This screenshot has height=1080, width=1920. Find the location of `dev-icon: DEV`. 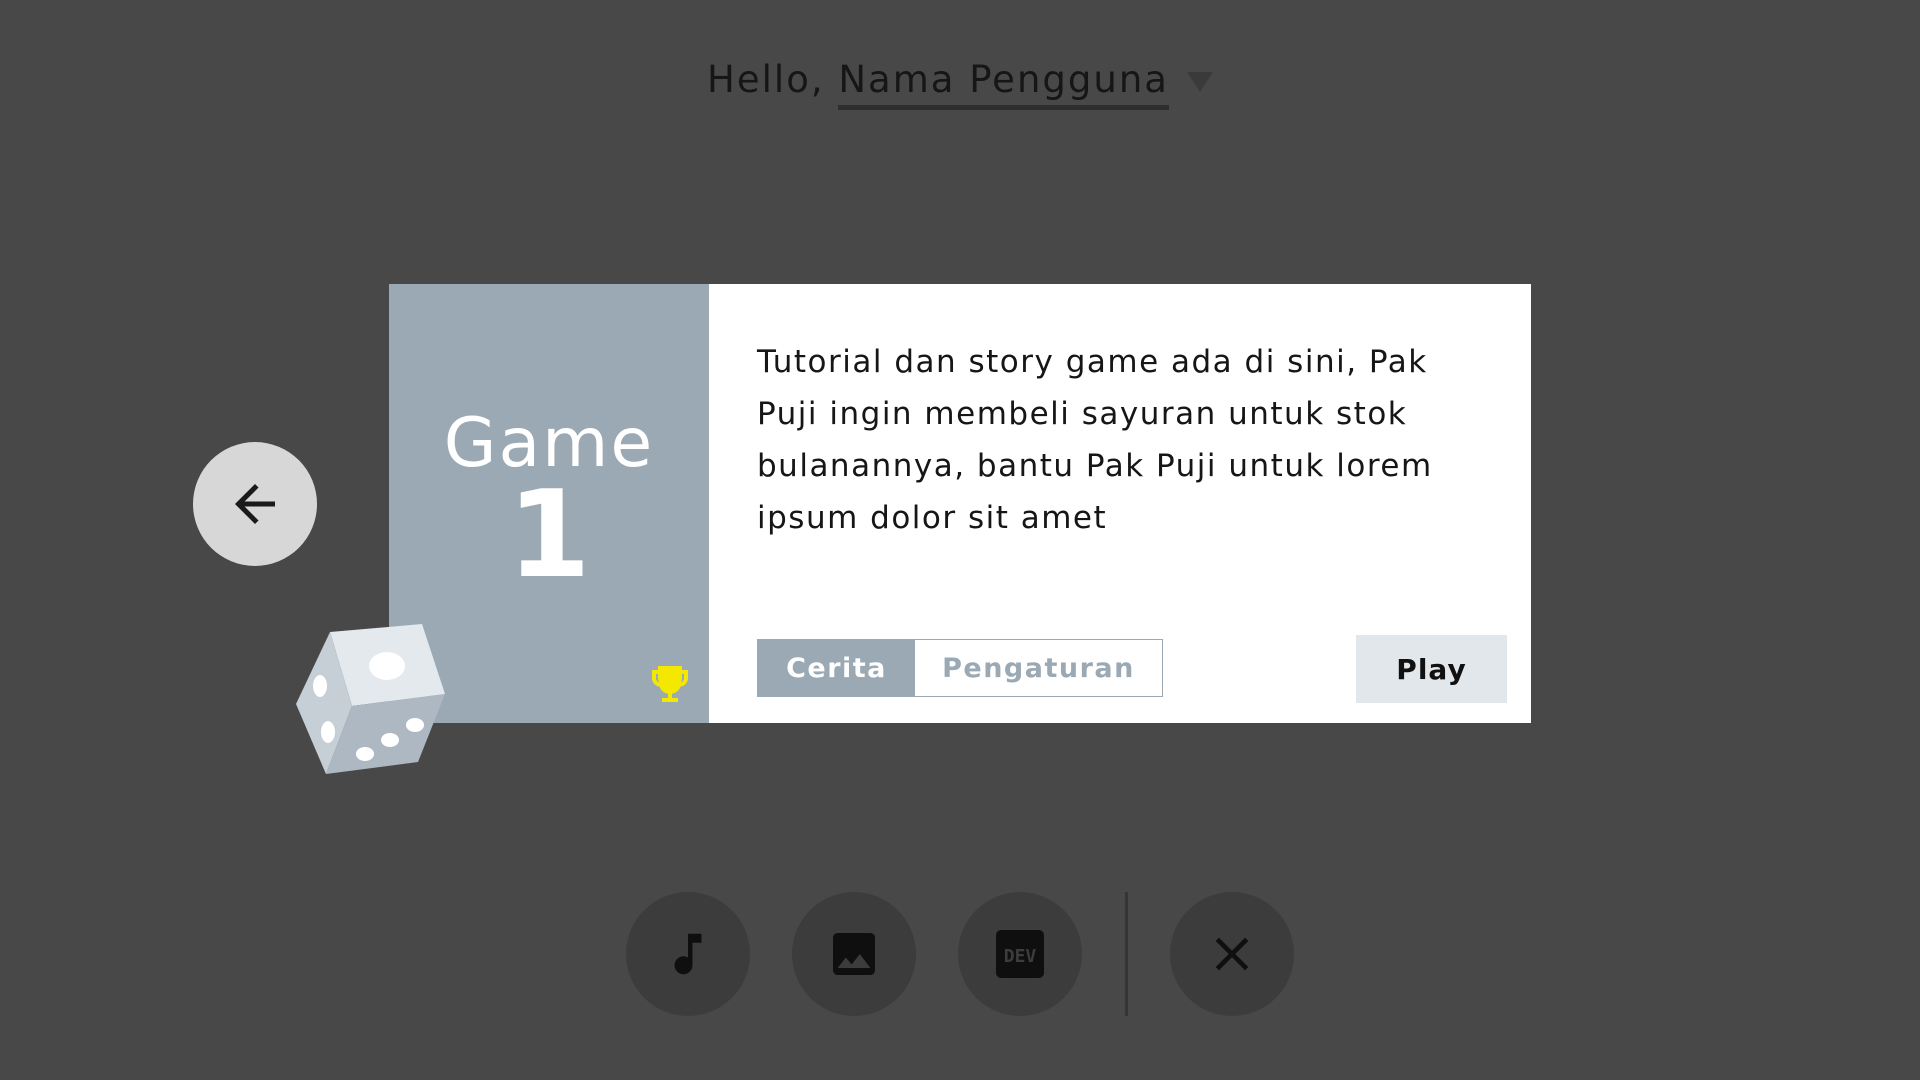

dev-icon: DEV is located at coordinates (1020, 954).